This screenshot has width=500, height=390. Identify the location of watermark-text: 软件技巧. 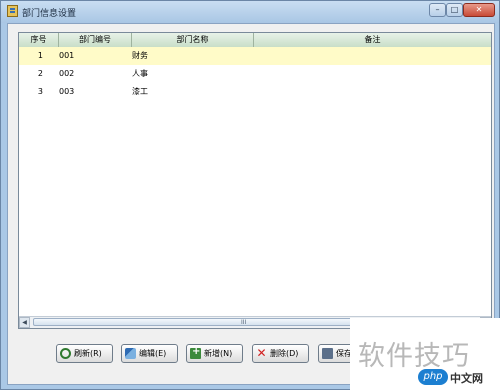
(414, 356).